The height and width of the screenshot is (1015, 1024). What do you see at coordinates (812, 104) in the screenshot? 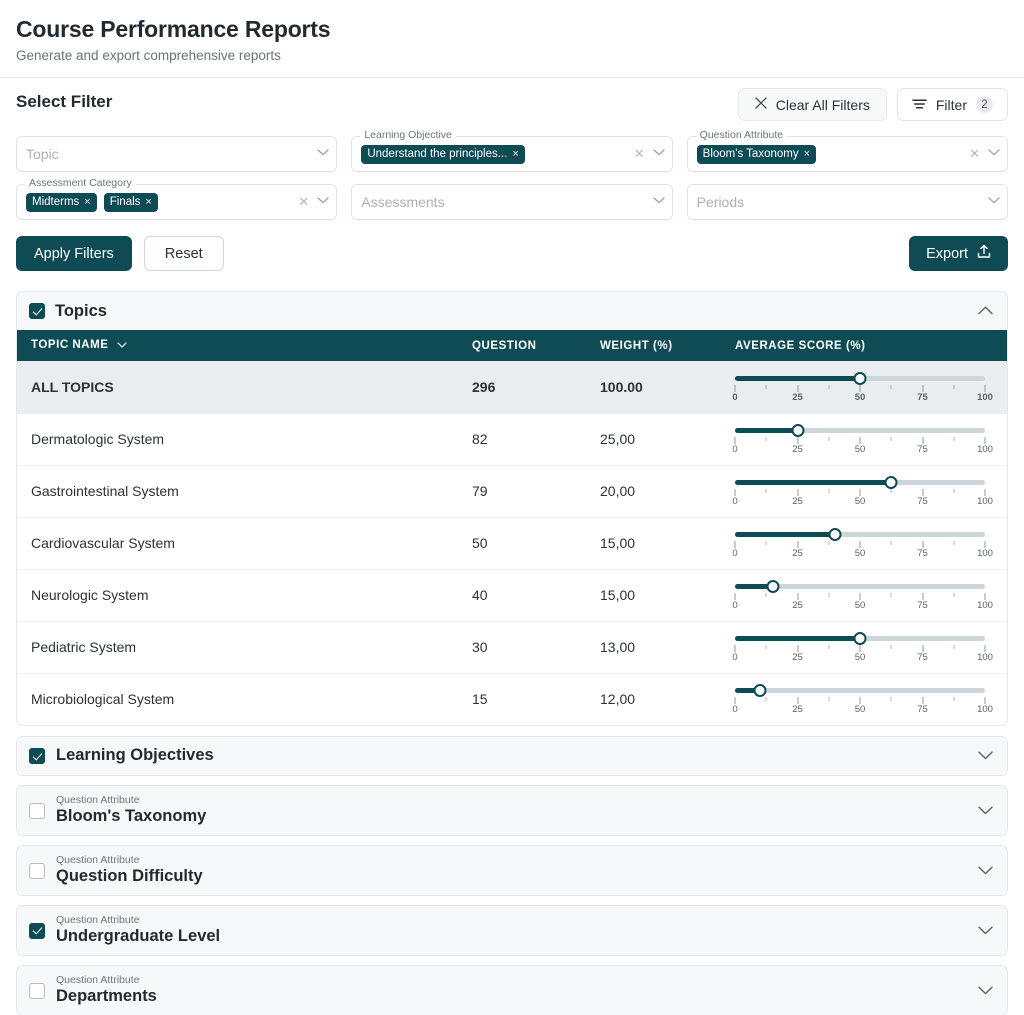
I see `clear-all-filters-button: Clear All Filters` at bounding box center [812, 104].